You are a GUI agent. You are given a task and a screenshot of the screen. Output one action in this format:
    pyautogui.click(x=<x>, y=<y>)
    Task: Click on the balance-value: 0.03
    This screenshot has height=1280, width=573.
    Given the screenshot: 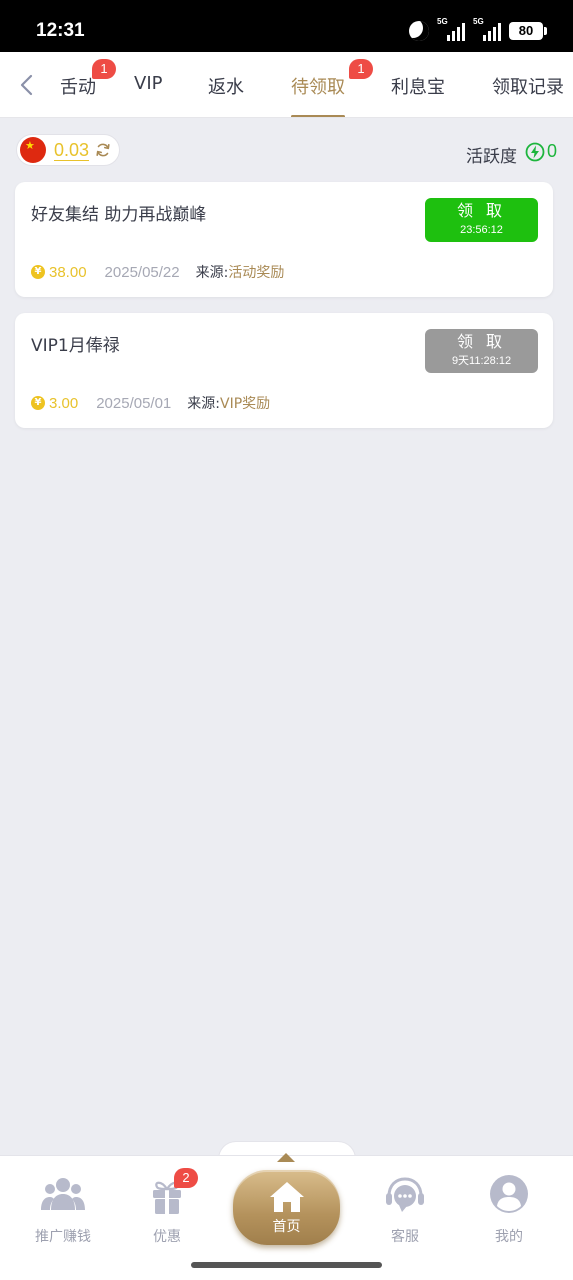 What is the action you would take?
    pyautogui.click(x=72, y=150)
    